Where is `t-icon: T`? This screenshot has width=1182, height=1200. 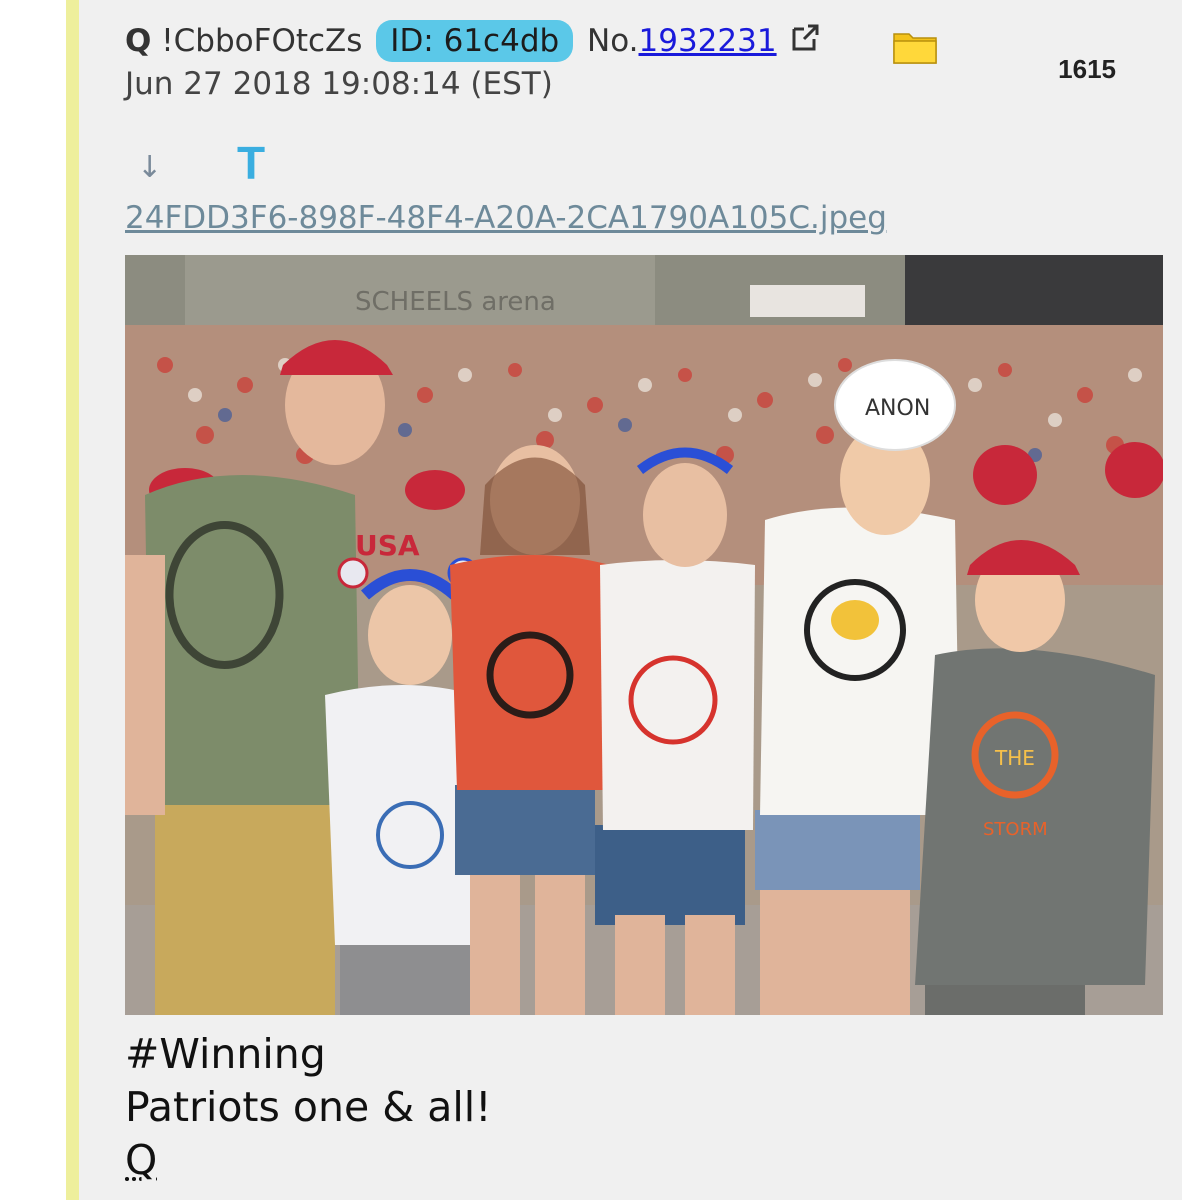
t-icon: T is located at coordinates (251, 163).